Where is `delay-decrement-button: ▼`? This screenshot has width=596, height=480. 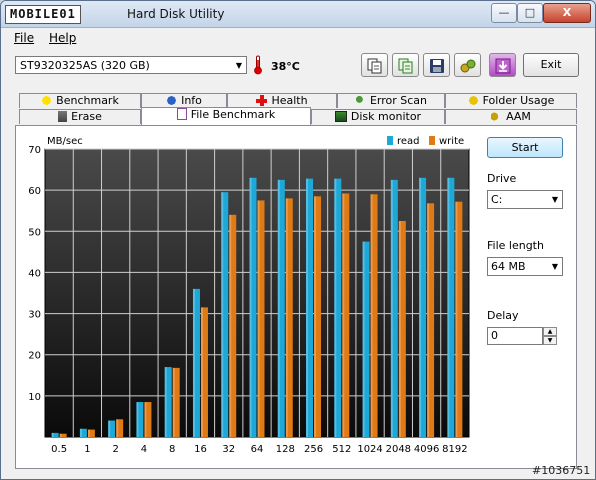
delay-decrement-button: ▼ is located at coordinates (550, 340).